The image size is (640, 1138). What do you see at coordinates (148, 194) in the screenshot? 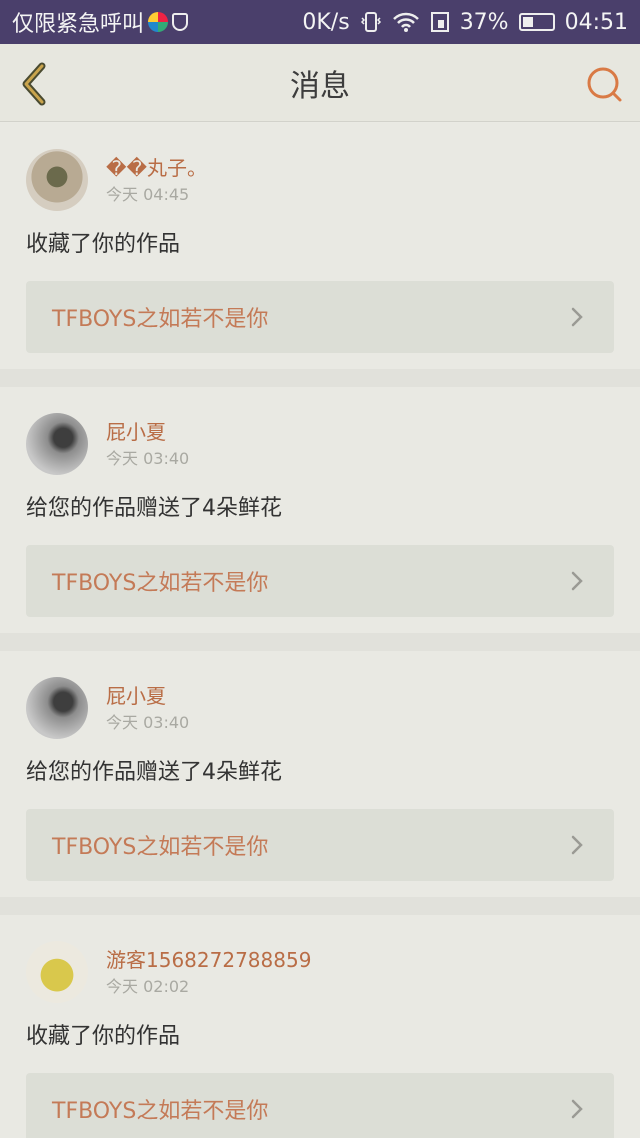
I see `timestamp: 今天 04:45` at bounding box center [148, 194].